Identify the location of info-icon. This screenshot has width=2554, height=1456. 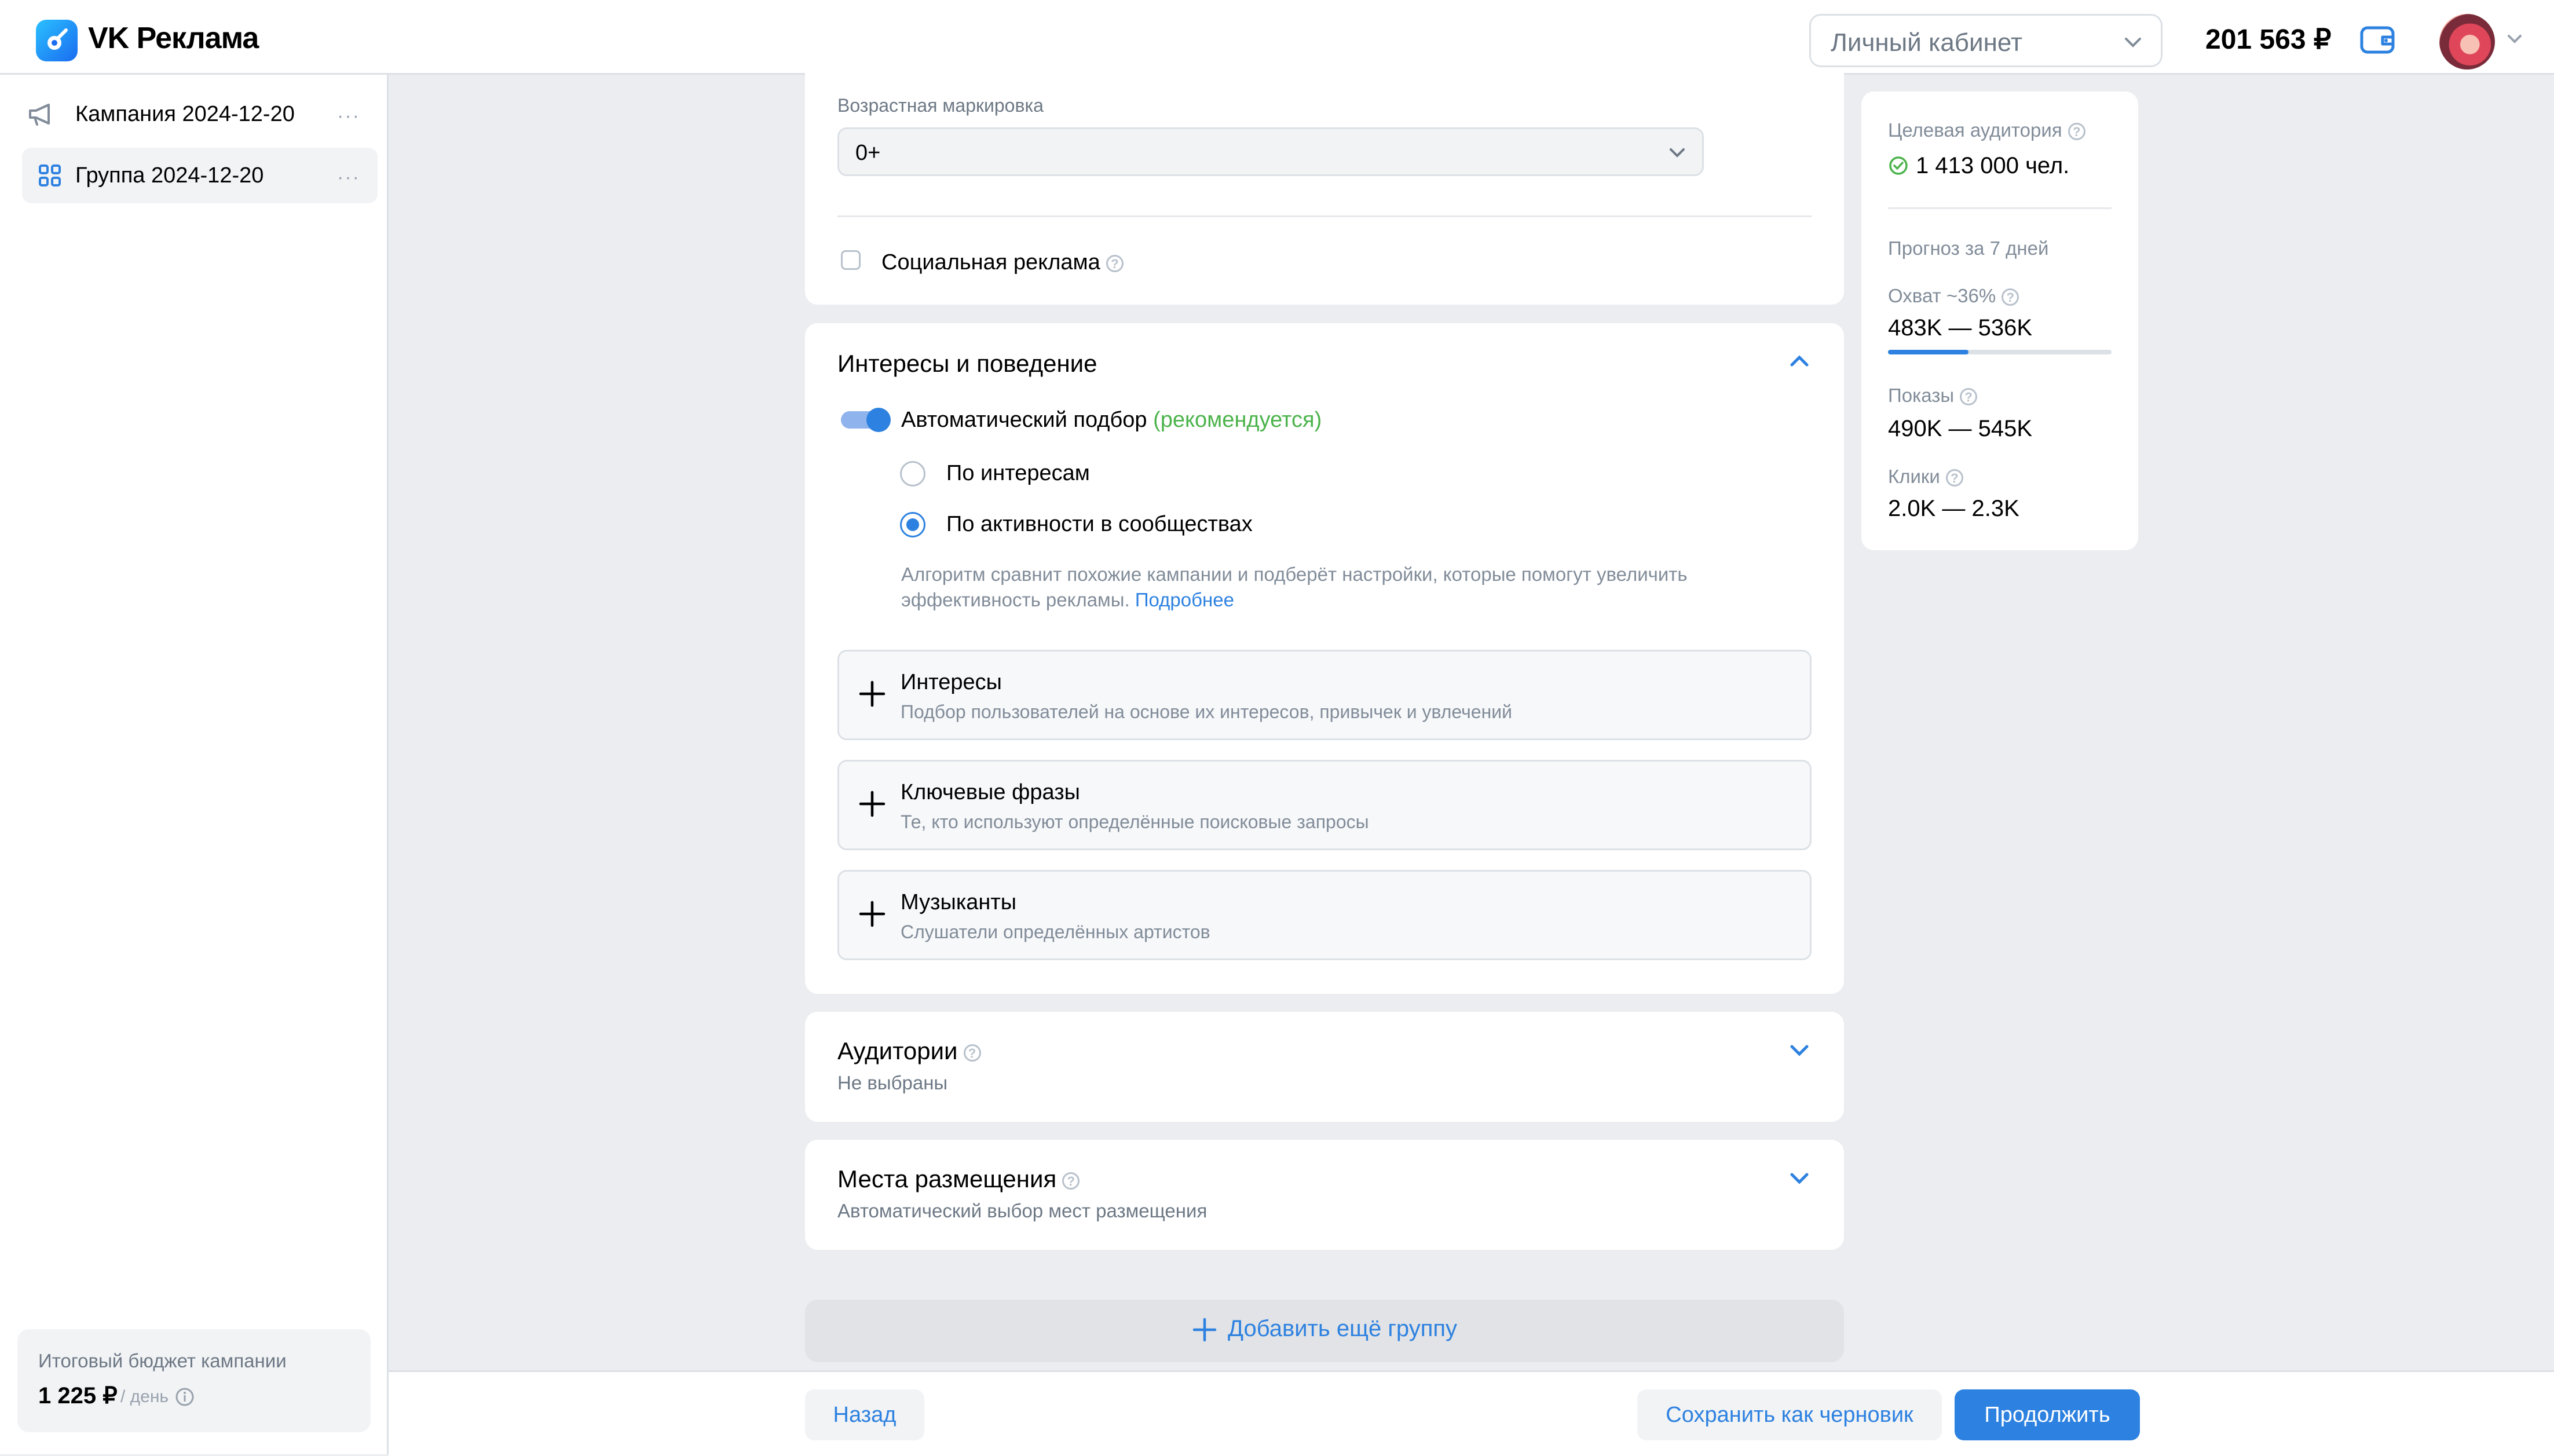
(185, 1397).